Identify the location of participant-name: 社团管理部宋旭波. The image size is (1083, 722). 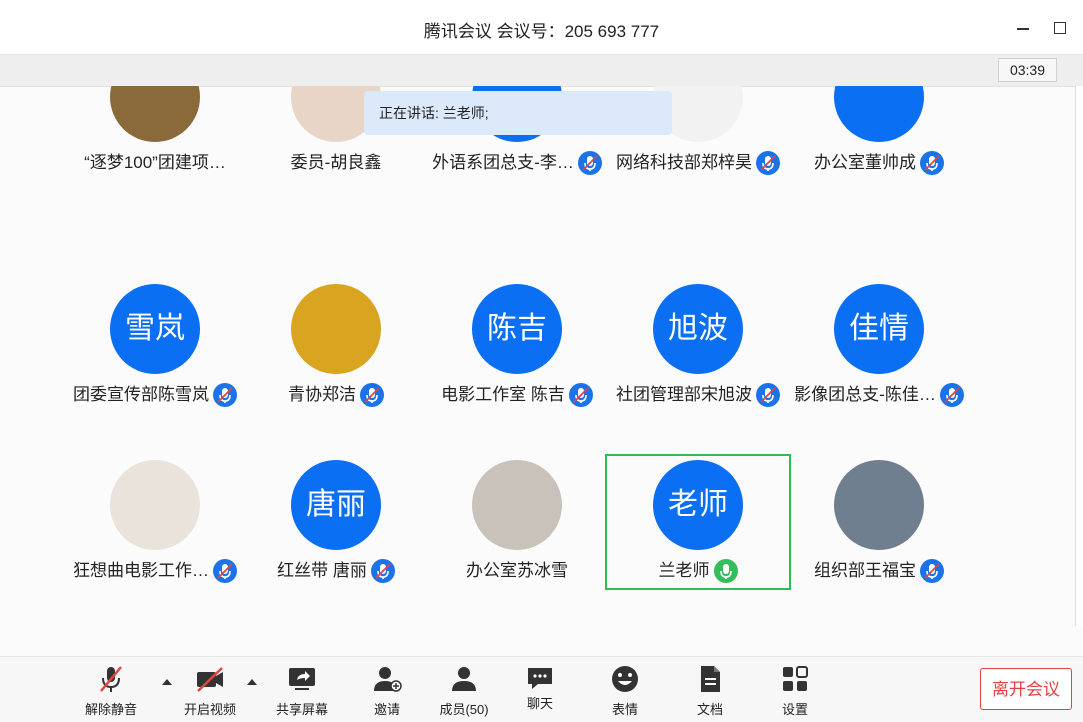
(684, 394).